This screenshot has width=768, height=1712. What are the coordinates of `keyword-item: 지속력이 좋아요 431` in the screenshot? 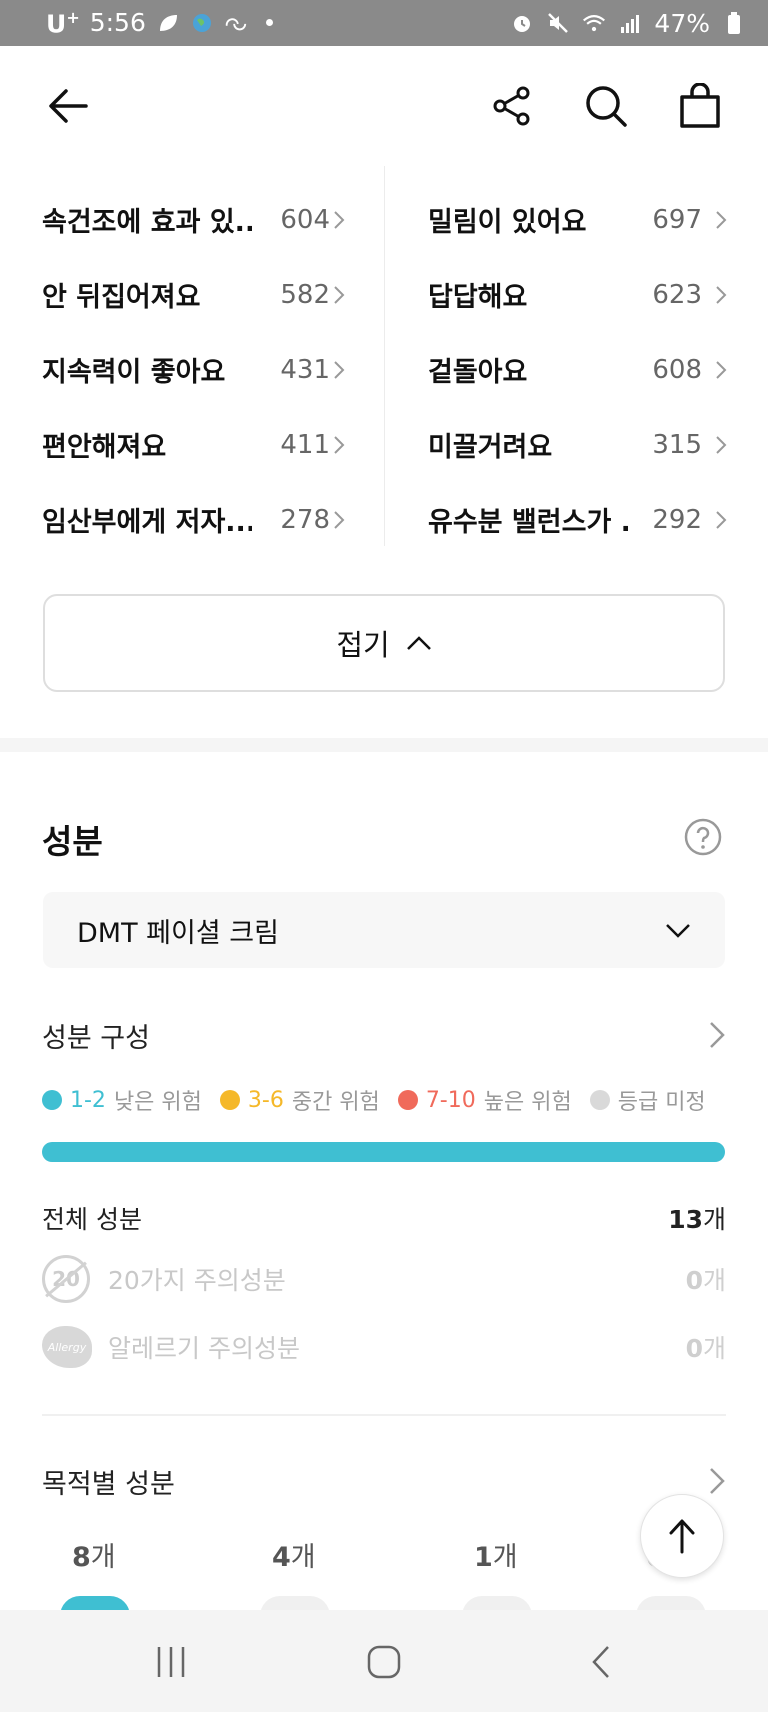 It's located at (202, 369).